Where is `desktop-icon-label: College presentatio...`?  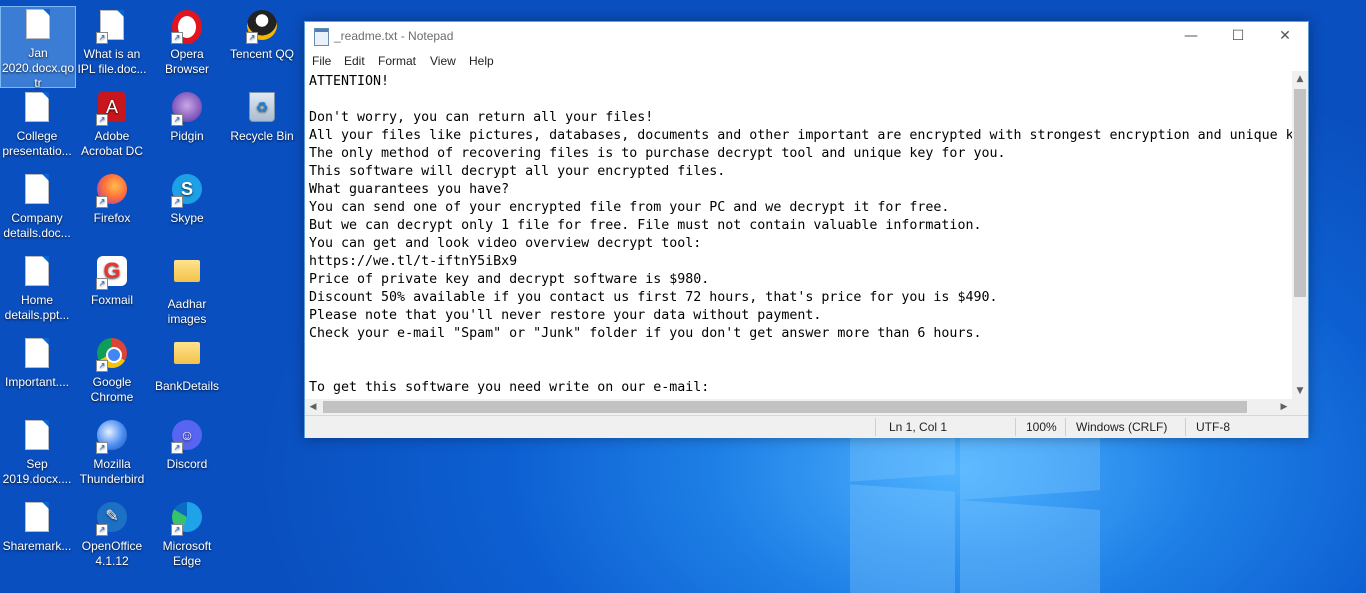 desktop-icon-label: College presentatio... is located at coordinates (37, 143).